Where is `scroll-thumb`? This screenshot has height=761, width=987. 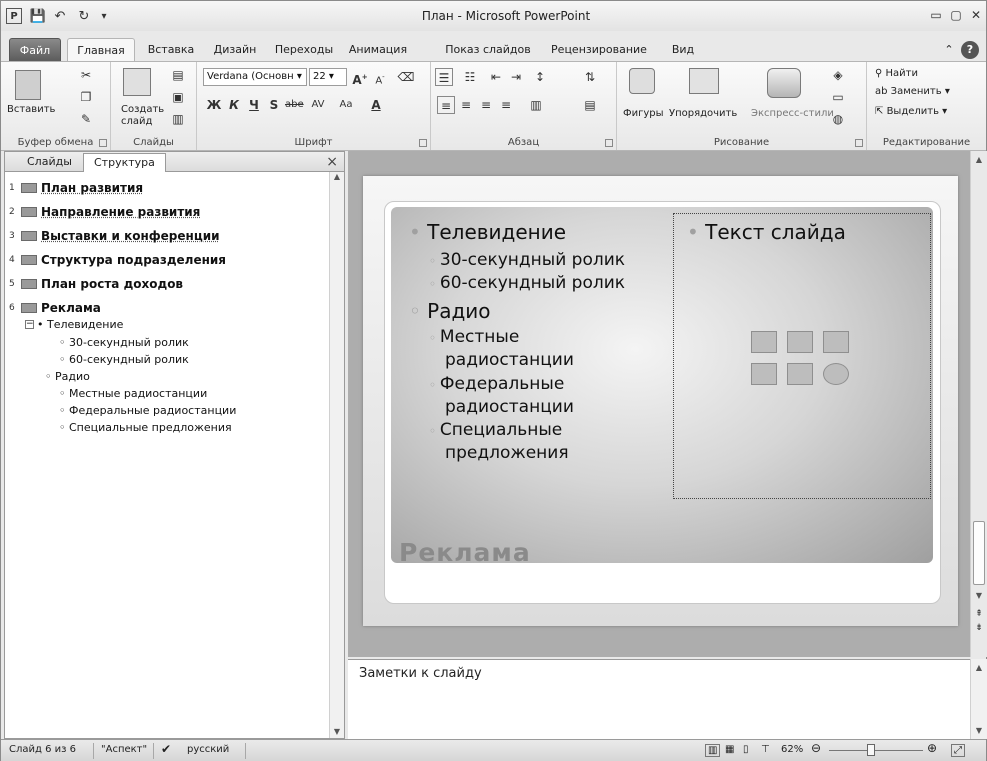
scroll-thumb is located at coordinates (979, 553).